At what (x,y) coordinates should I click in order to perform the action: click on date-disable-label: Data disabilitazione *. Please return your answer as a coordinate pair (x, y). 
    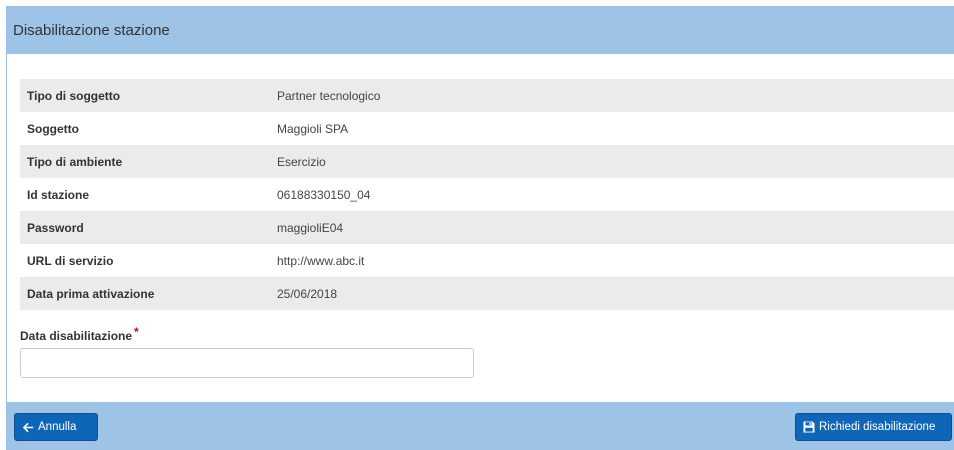
    Looking at the image, I should click on (79, 334).